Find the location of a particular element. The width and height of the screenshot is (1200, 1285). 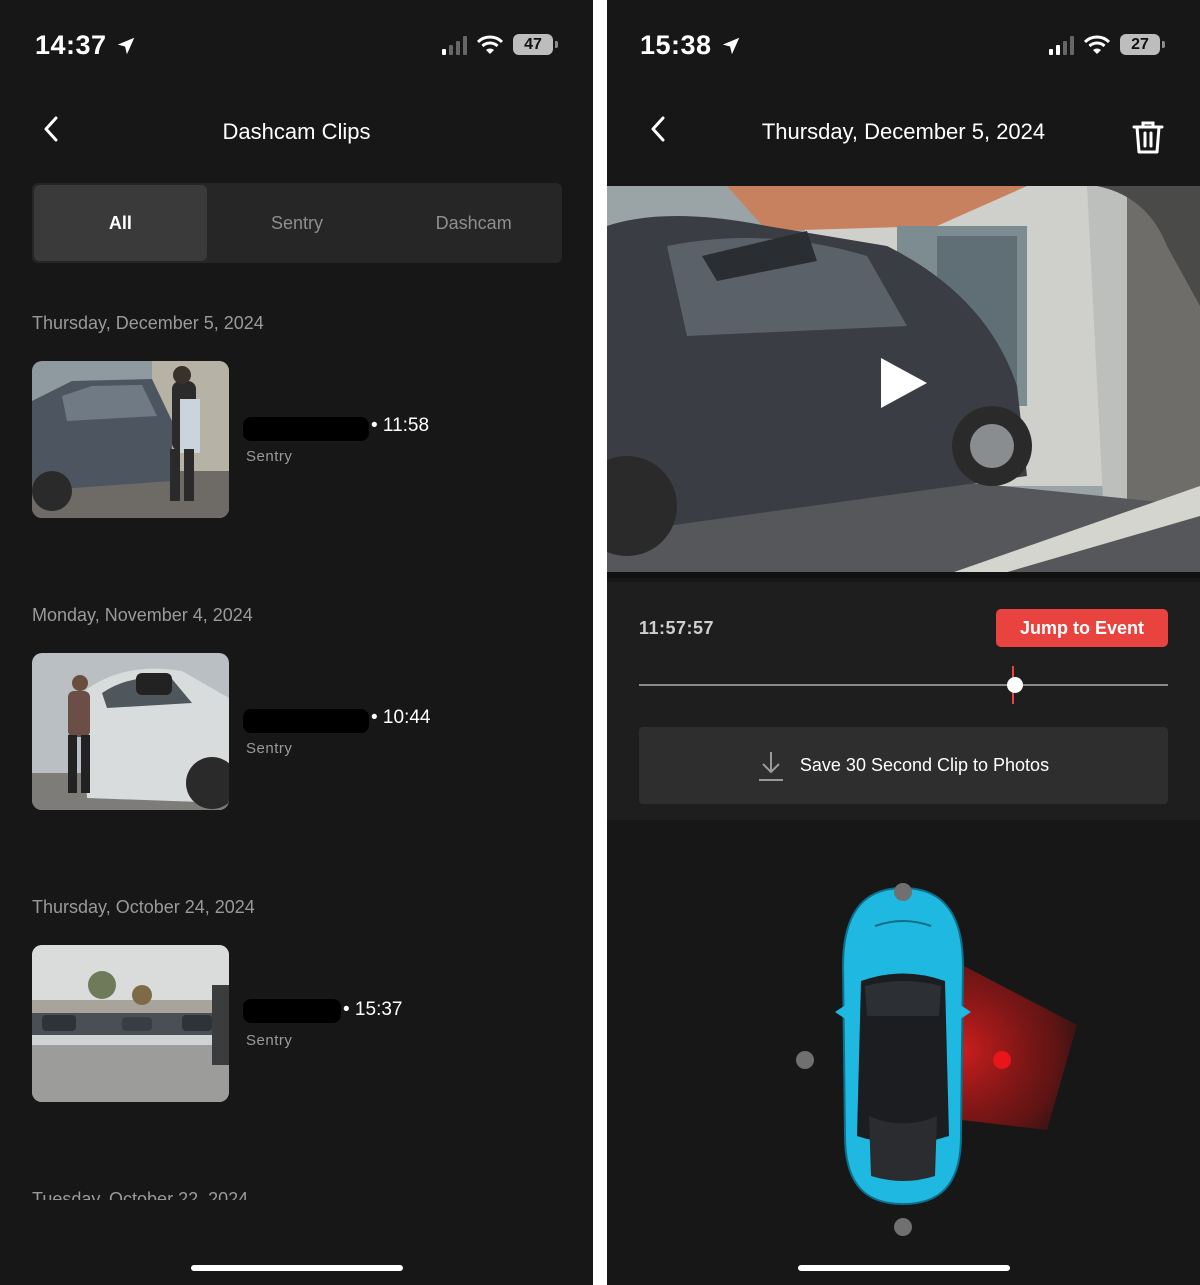

filter-tabs: All Sentry Dashcam is located at coordinates (297, 223).